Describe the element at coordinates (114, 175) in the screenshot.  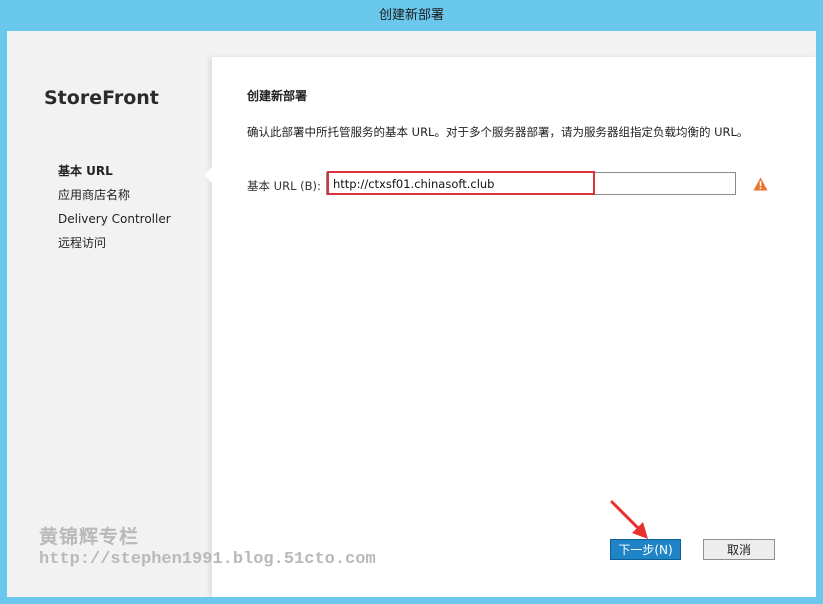
I see `step-base-url: 基本 URL` at that location.